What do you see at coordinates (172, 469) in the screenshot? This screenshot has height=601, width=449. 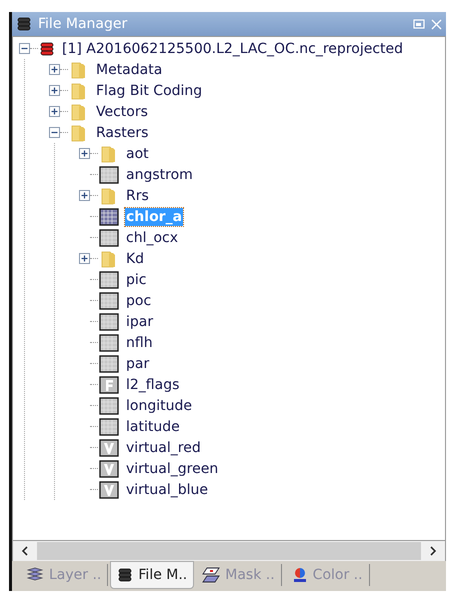 I see `tree-item-label: virtual_green` at bounding box center [172, 469].